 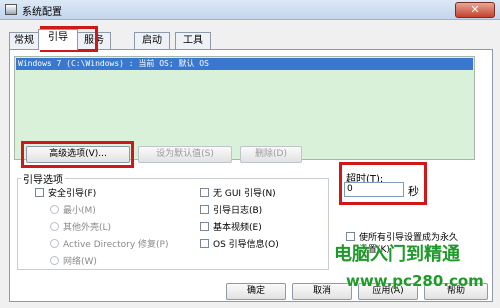 What do you see at coordinates (193, 40) in the screenshot?
I see `tab-tools: 工具` at bounding box center [193, 40].